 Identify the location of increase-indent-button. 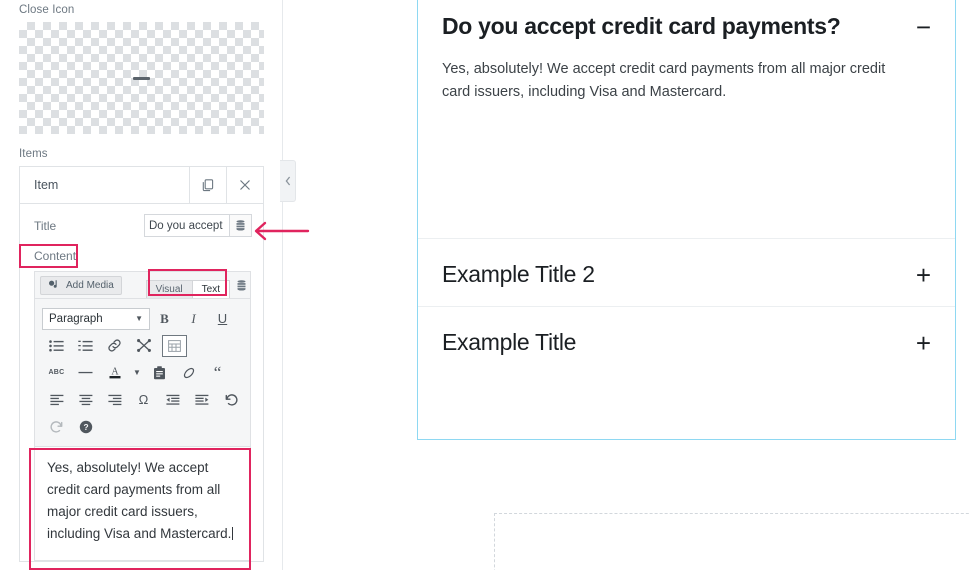
(201, 399).